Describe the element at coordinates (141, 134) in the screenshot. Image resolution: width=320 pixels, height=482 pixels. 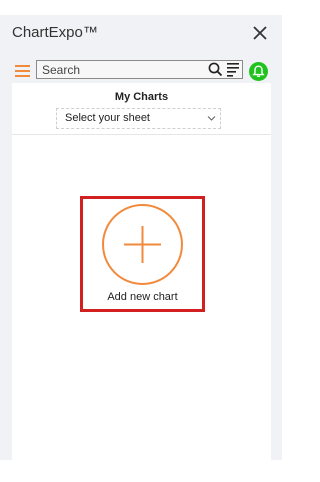
I see `divider` at that location.